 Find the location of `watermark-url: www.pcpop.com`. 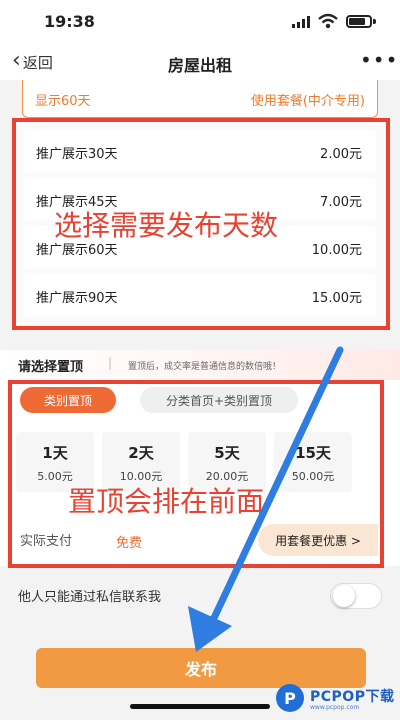

watermark-url: www.pcpop.com is located at coordinates (335, 707).